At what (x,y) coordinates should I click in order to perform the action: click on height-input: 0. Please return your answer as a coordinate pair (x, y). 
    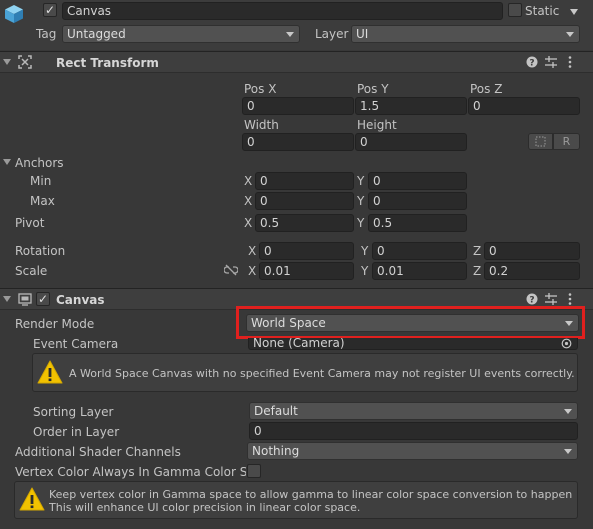
    Looking at the image, I should click on (411, 142).